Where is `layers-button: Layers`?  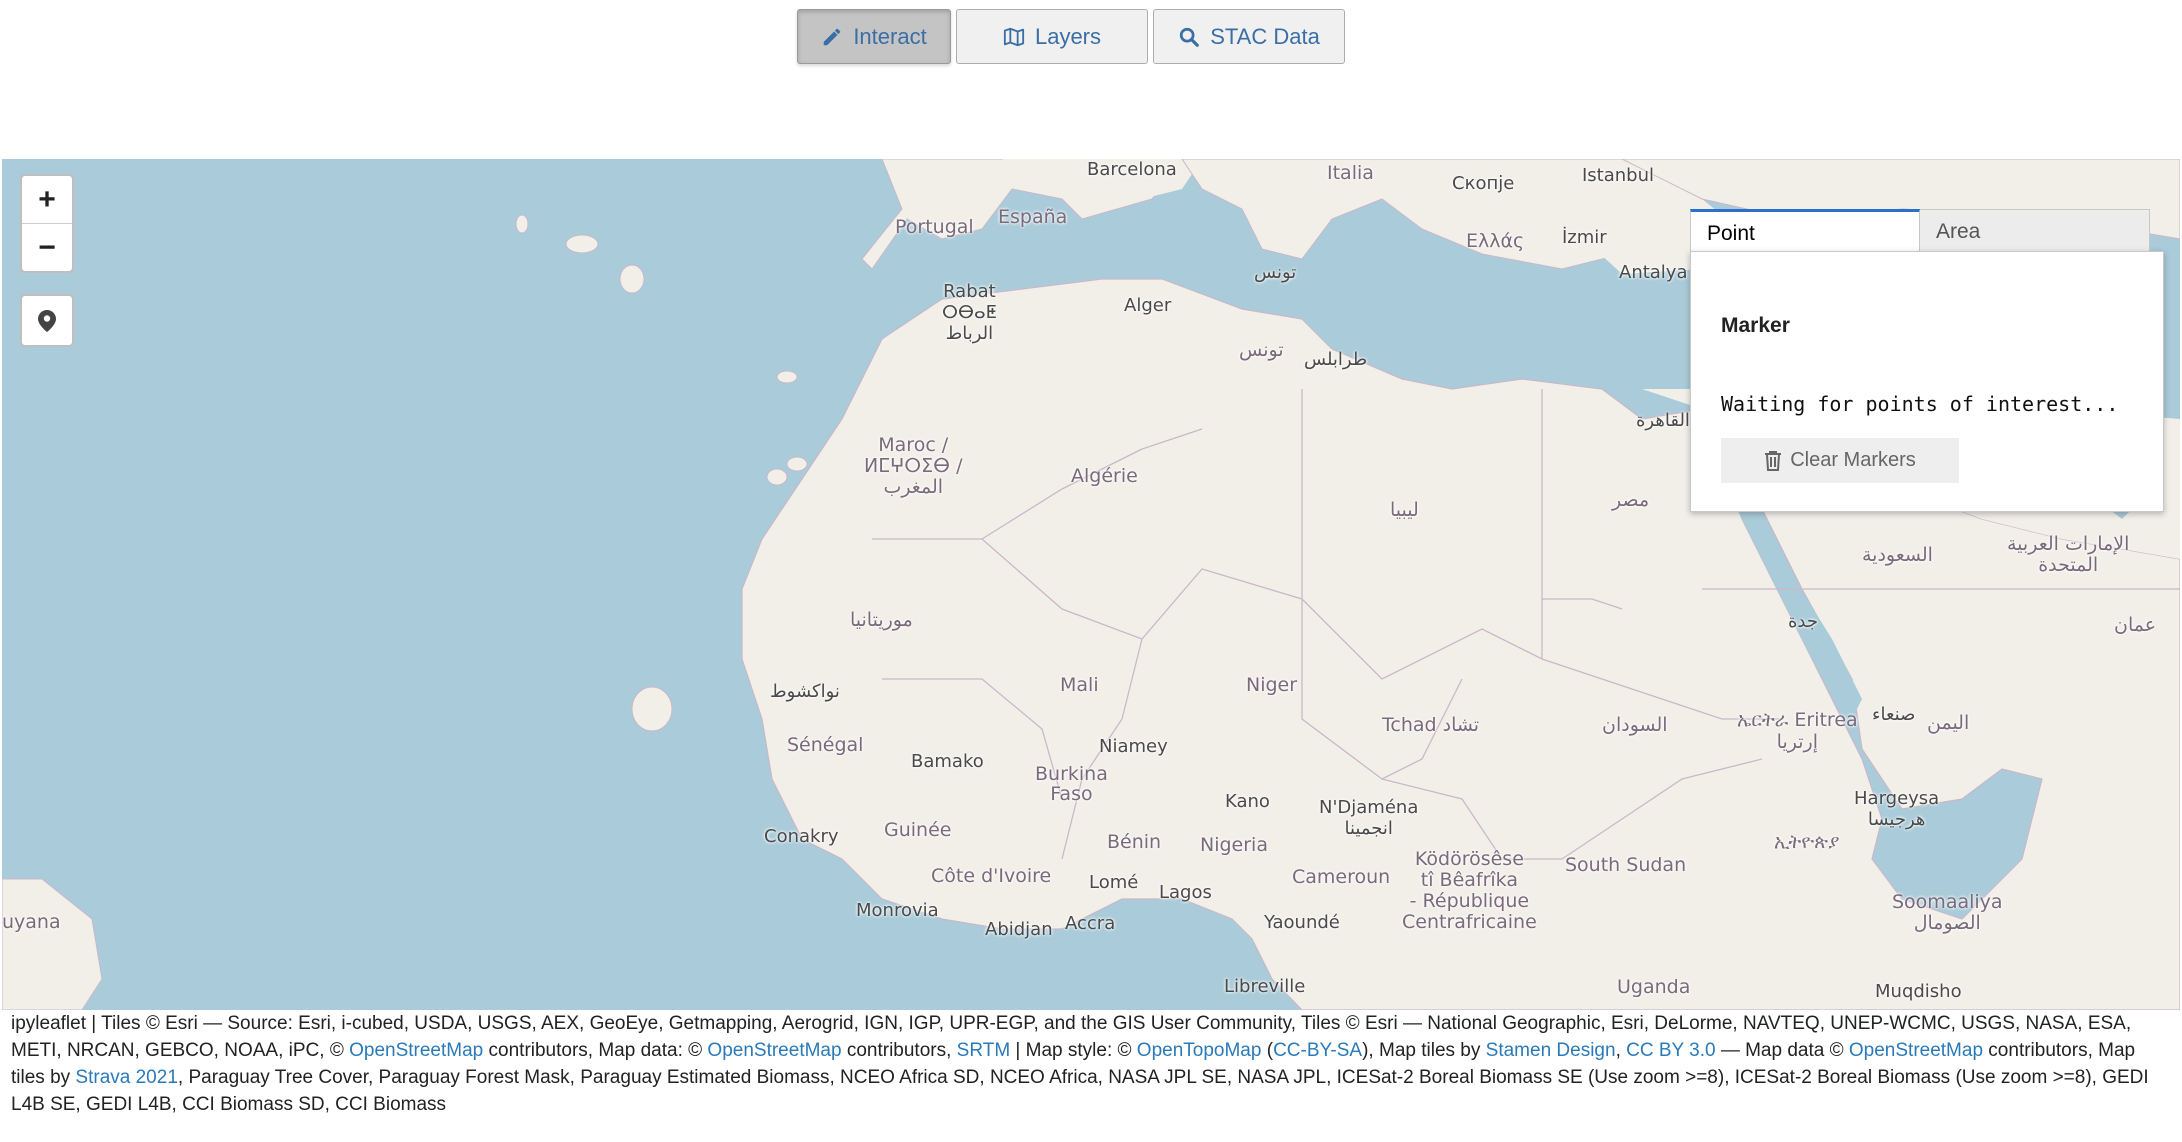 layers-button: Layers is located at coordinates (1052, 36).